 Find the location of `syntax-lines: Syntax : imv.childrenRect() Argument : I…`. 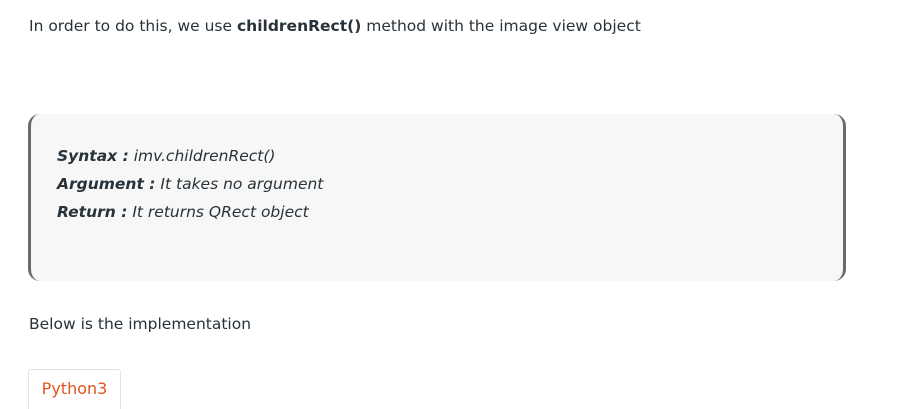

syntax-lines: Syntax : imv.childrenRect() Argument : I… is located at coordinates (190, 184).